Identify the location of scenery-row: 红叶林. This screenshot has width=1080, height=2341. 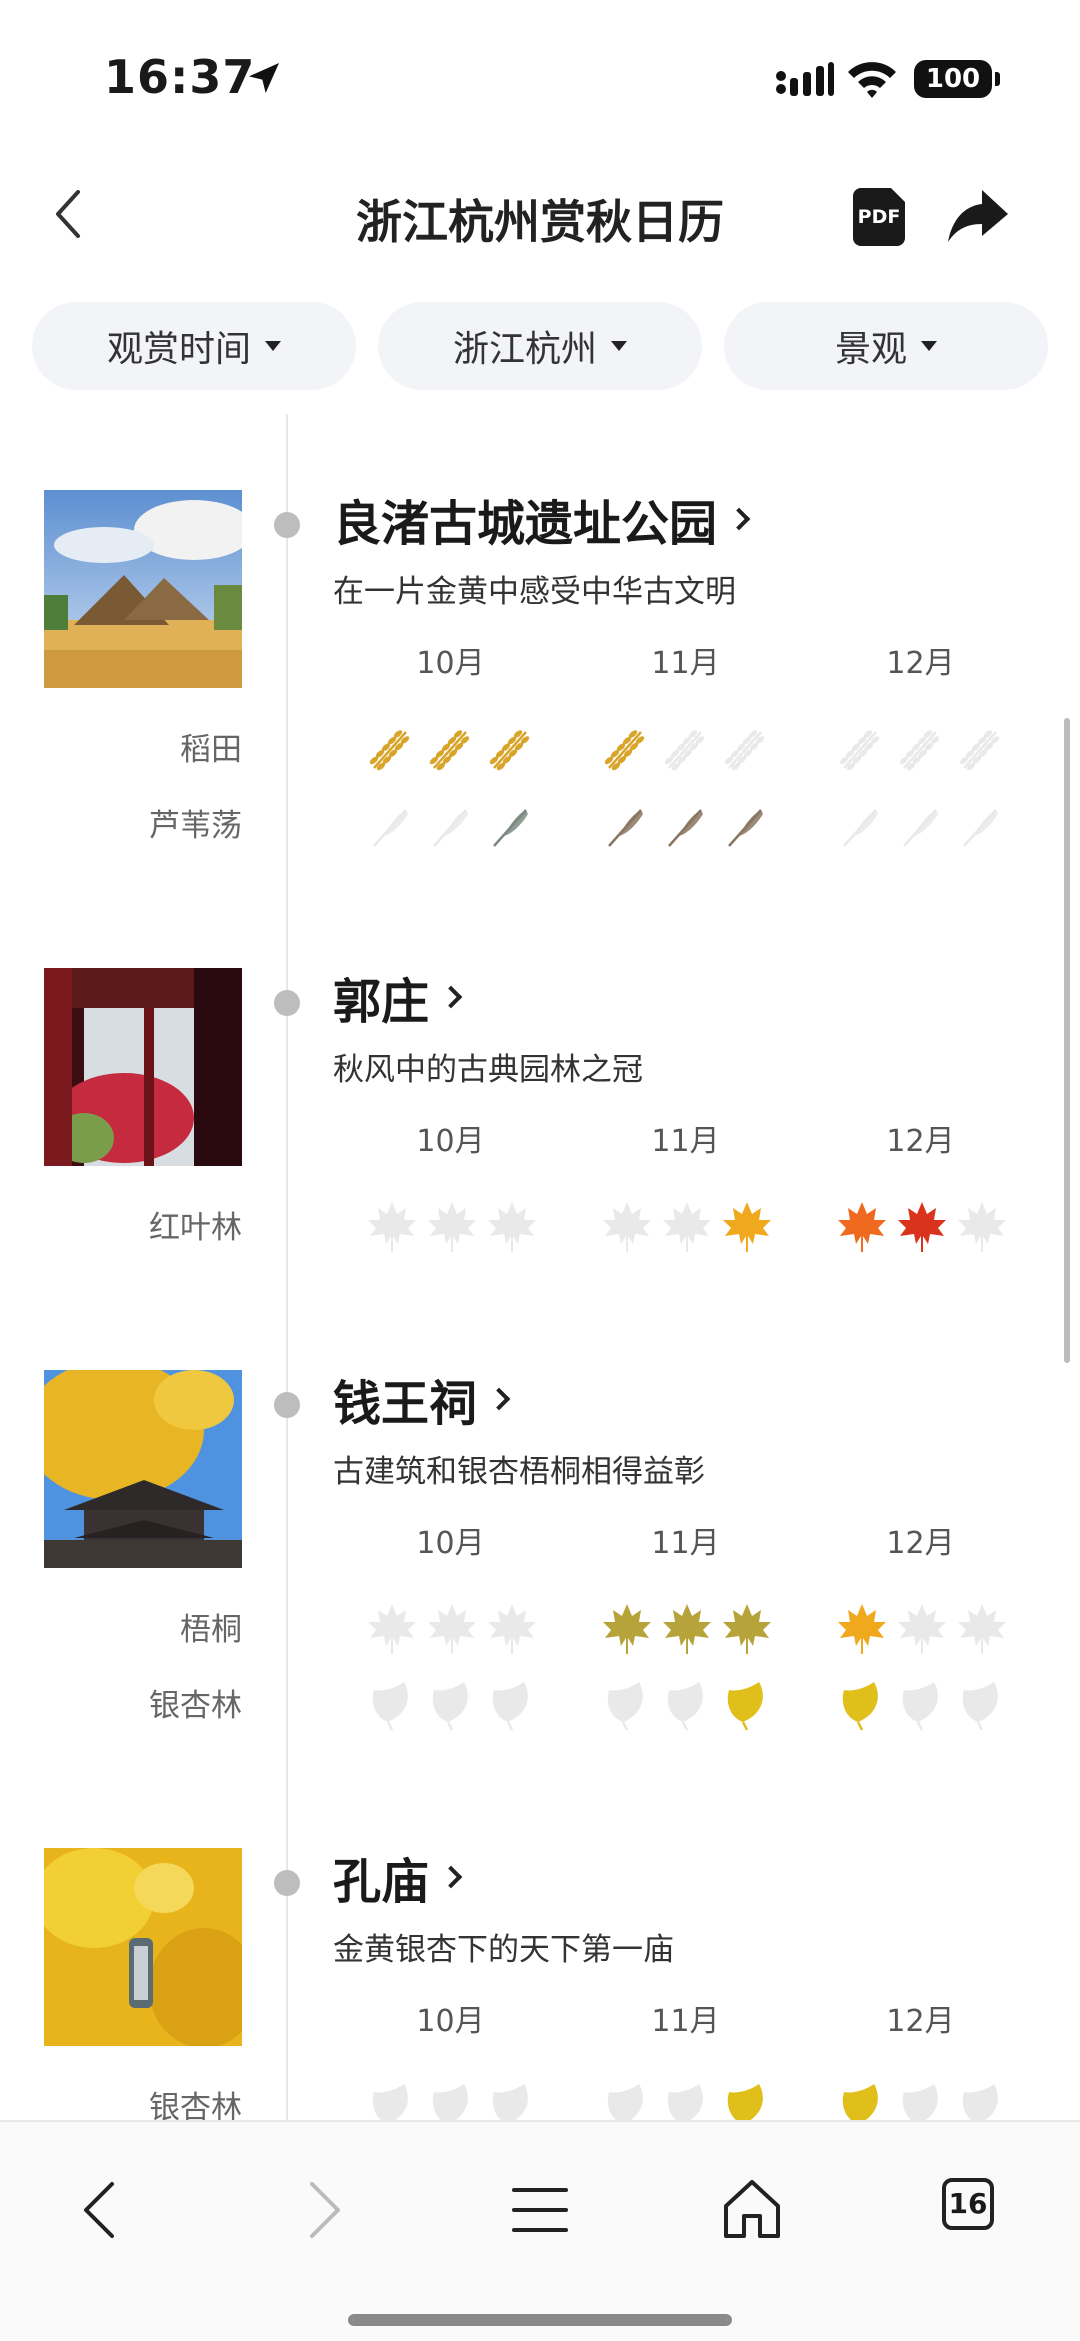
(540, 1226).